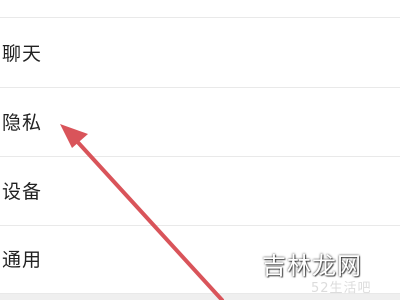 The image size is (400, 300). What do you see at coordinates (312, 266) in the screenshot?
I see `watermark-logo-text: 吉林龙网` at bounding box center [312, 266].